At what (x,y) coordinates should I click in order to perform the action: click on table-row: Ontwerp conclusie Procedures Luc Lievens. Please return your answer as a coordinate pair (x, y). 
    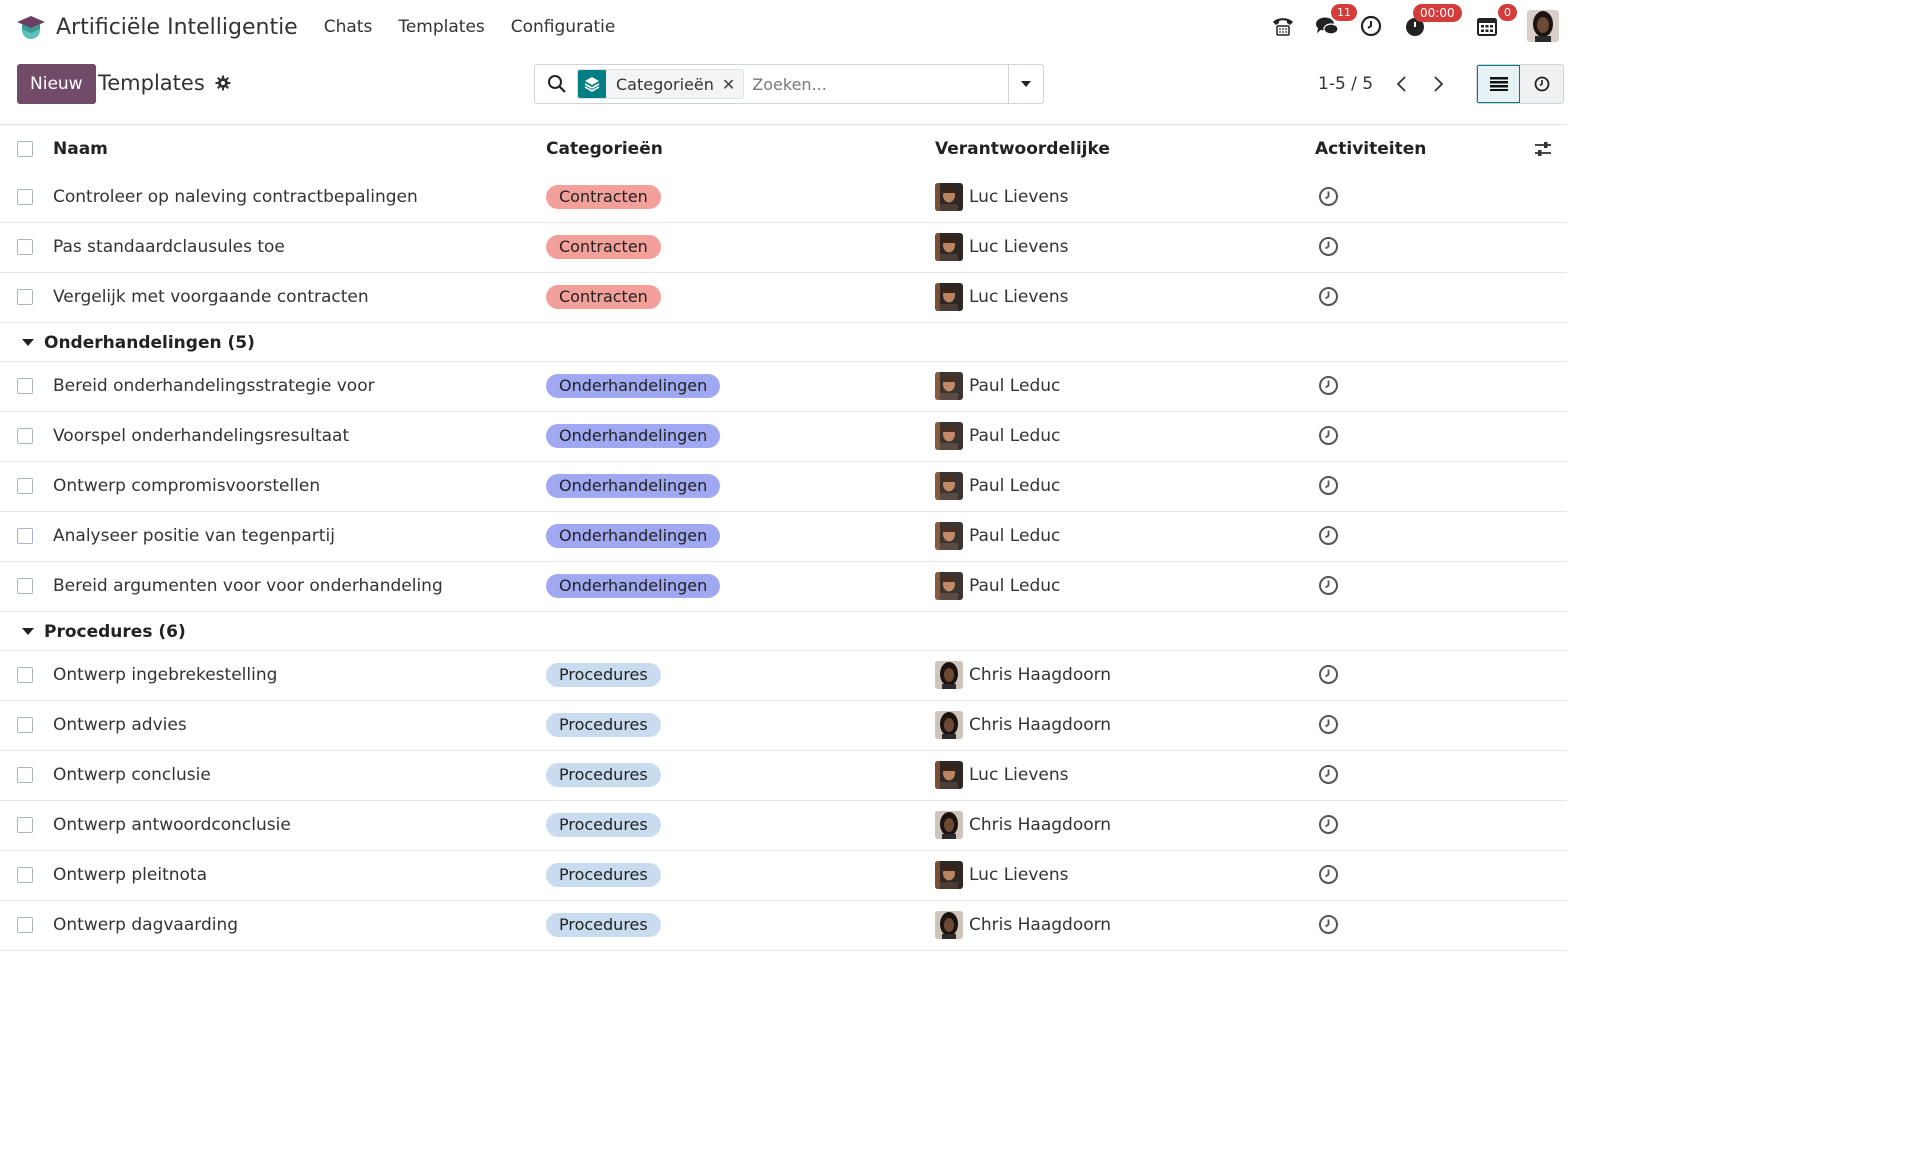
    Looking at the image, I should click on (783, 776).